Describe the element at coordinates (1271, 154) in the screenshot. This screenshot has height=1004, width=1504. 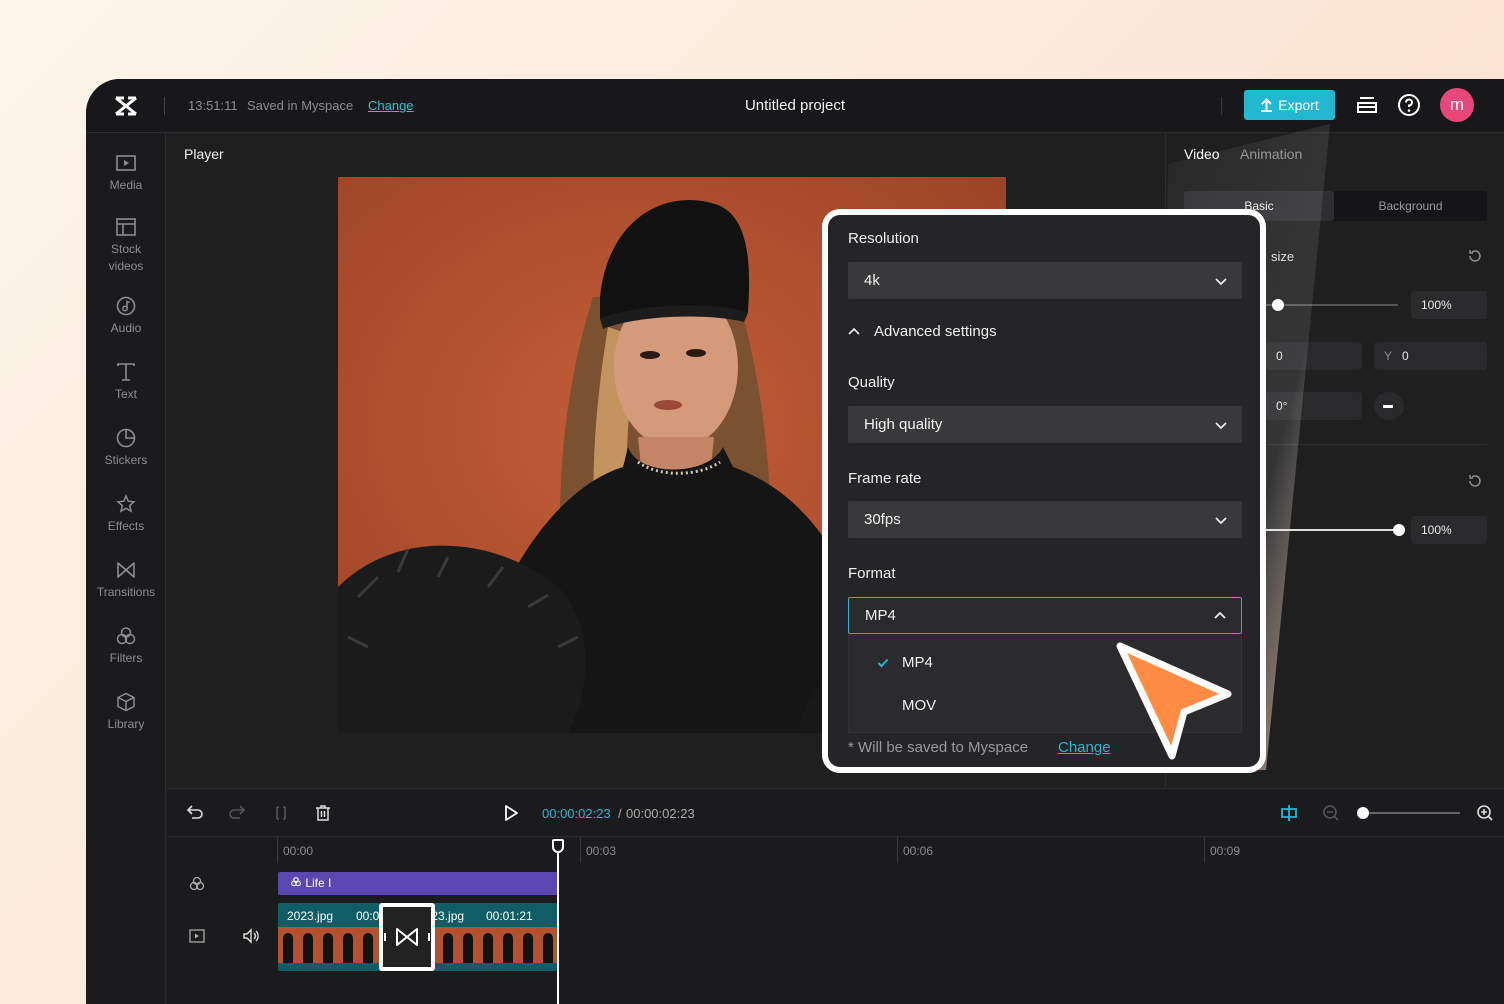
I see `tab-animation: Animation` at that location.